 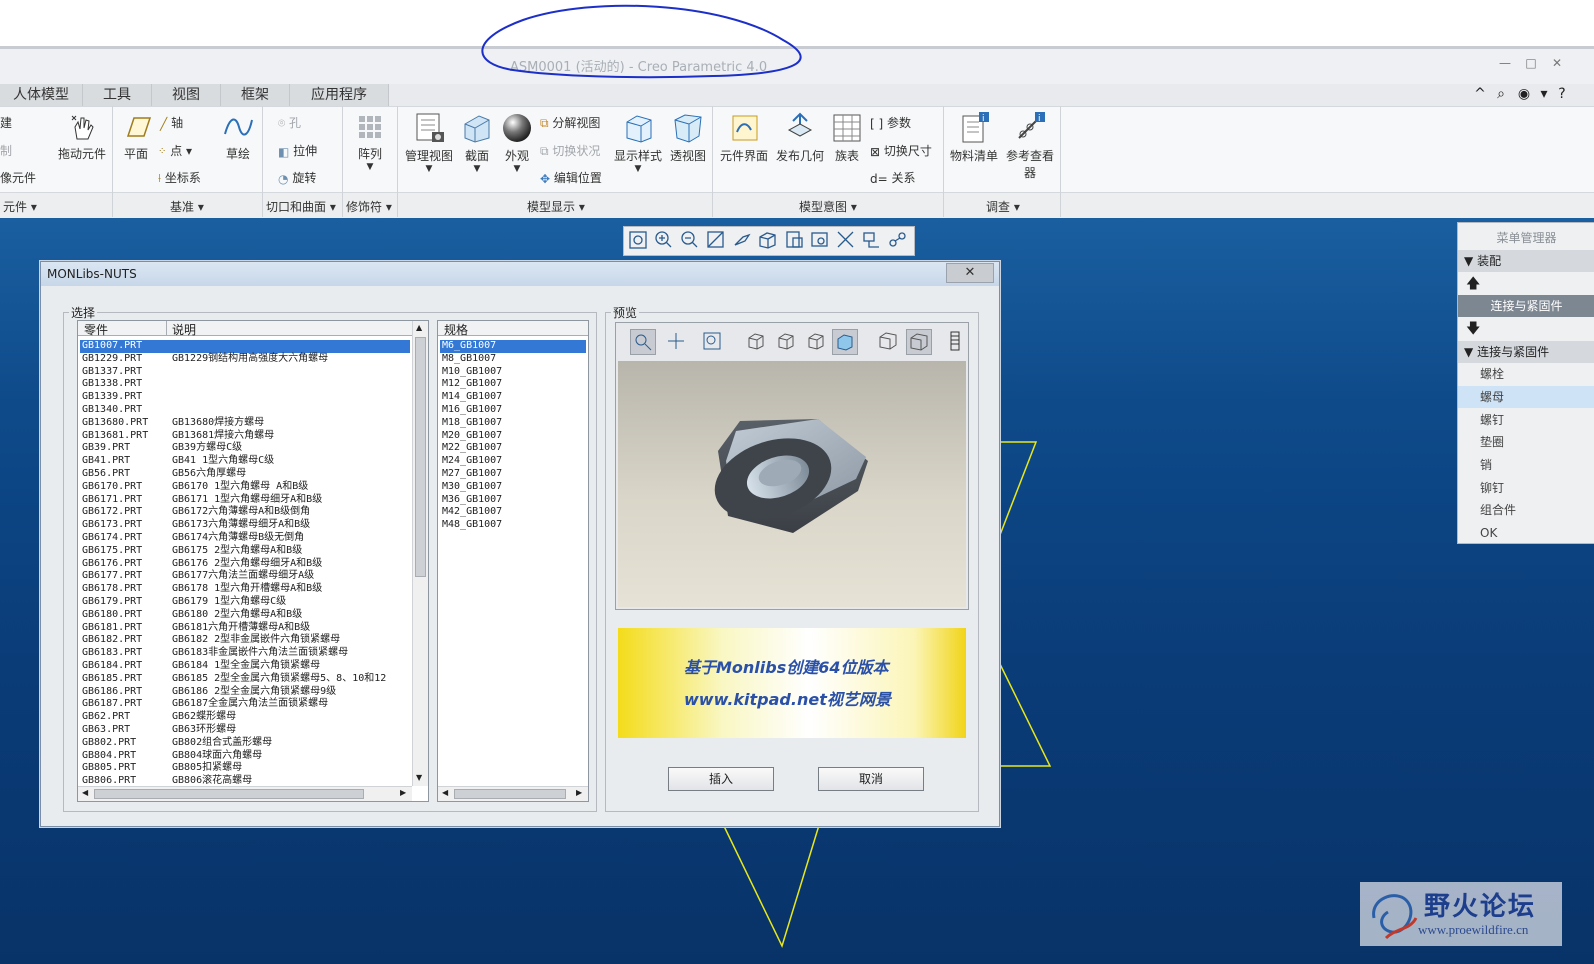 What do you see at coordinates (6, 122) in the screenshot?
I see `create-button: 创建` at bounding box center [6, 122].